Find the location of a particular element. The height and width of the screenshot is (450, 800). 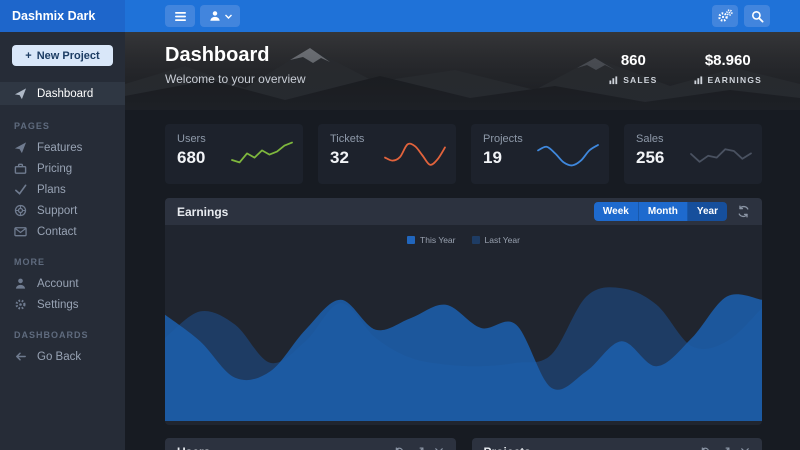

page-subtitle: Welcome to your overview is located at coordinates (235, 79).